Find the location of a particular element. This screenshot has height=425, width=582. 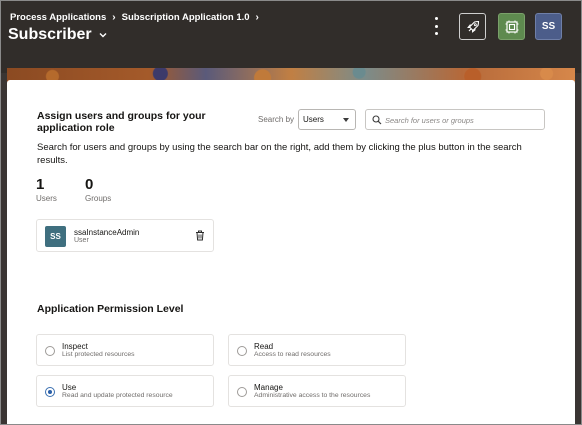

groups-count-value: 0 is located at coordinates (89, 184).